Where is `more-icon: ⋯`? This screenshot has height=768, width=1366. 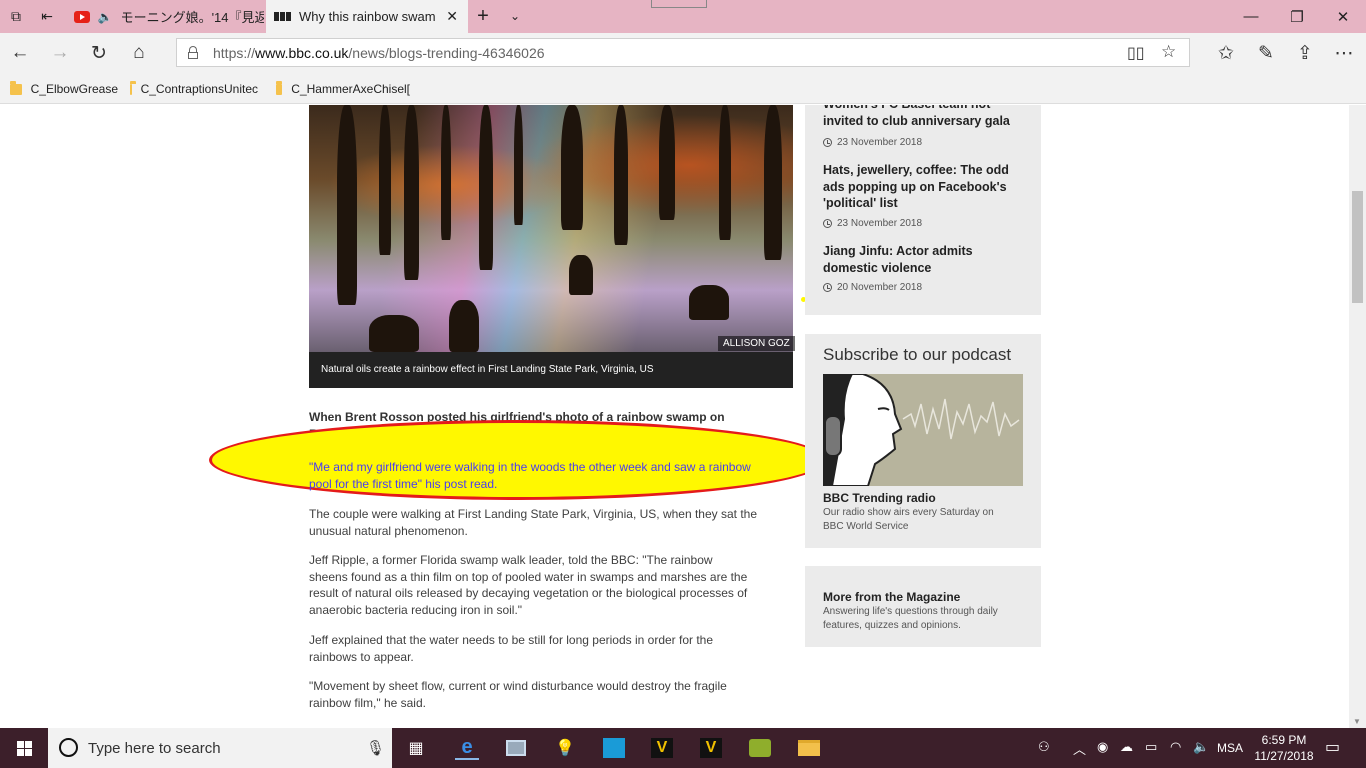 more-icon: ⋯ is located at coordinates (1344, 53).